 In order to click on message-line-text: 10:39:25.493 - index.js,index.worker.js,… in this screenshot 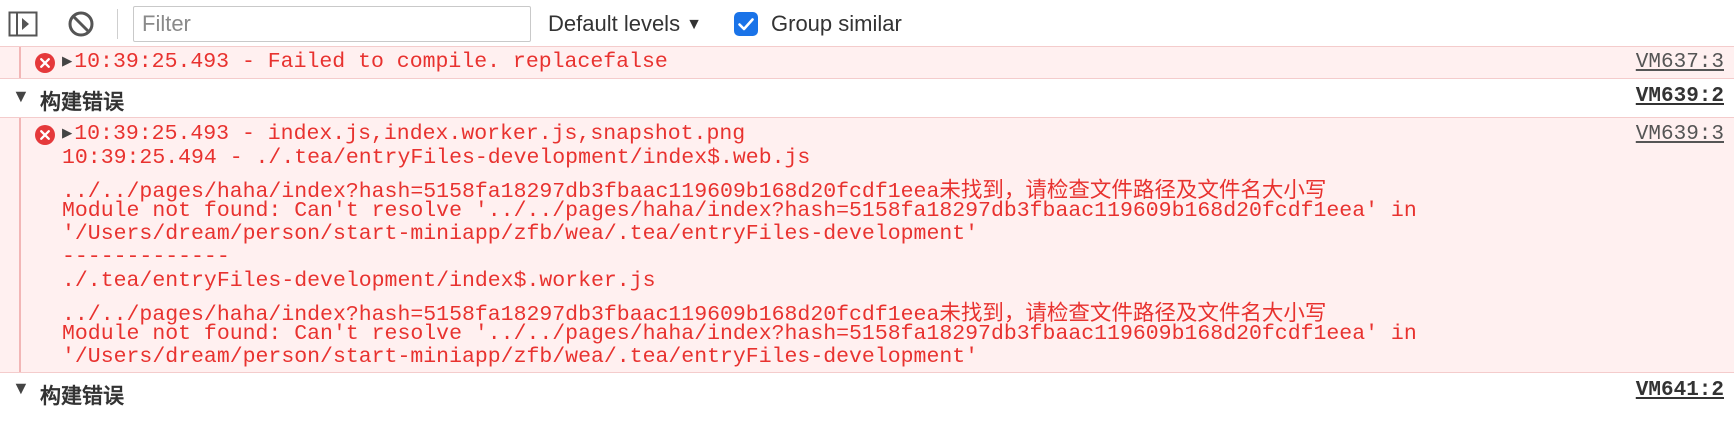, I will do `click(410, 134)`.